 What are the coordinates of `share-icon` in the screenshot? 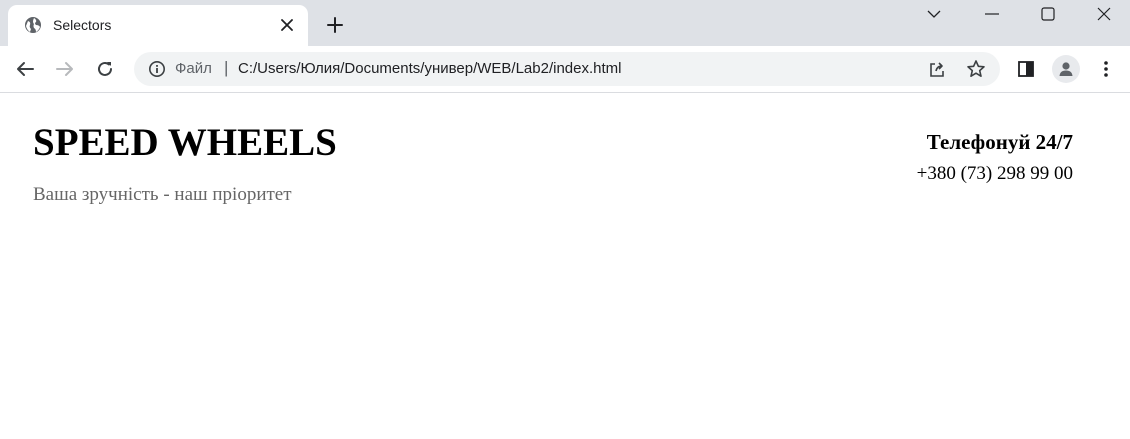 It's located at (937, 69).